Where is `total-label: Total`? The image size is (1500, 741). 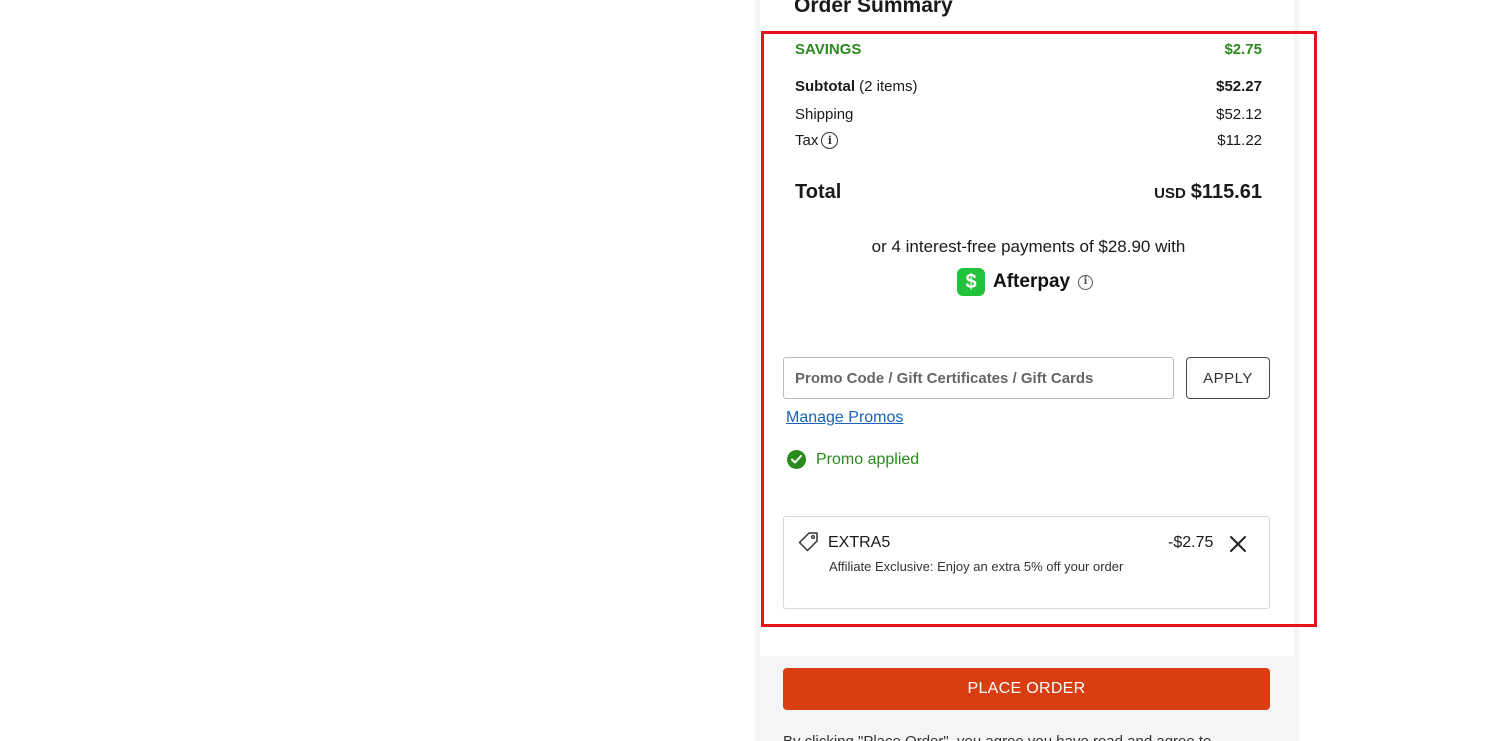 total-label: Total is located at coordinates (818, 192).